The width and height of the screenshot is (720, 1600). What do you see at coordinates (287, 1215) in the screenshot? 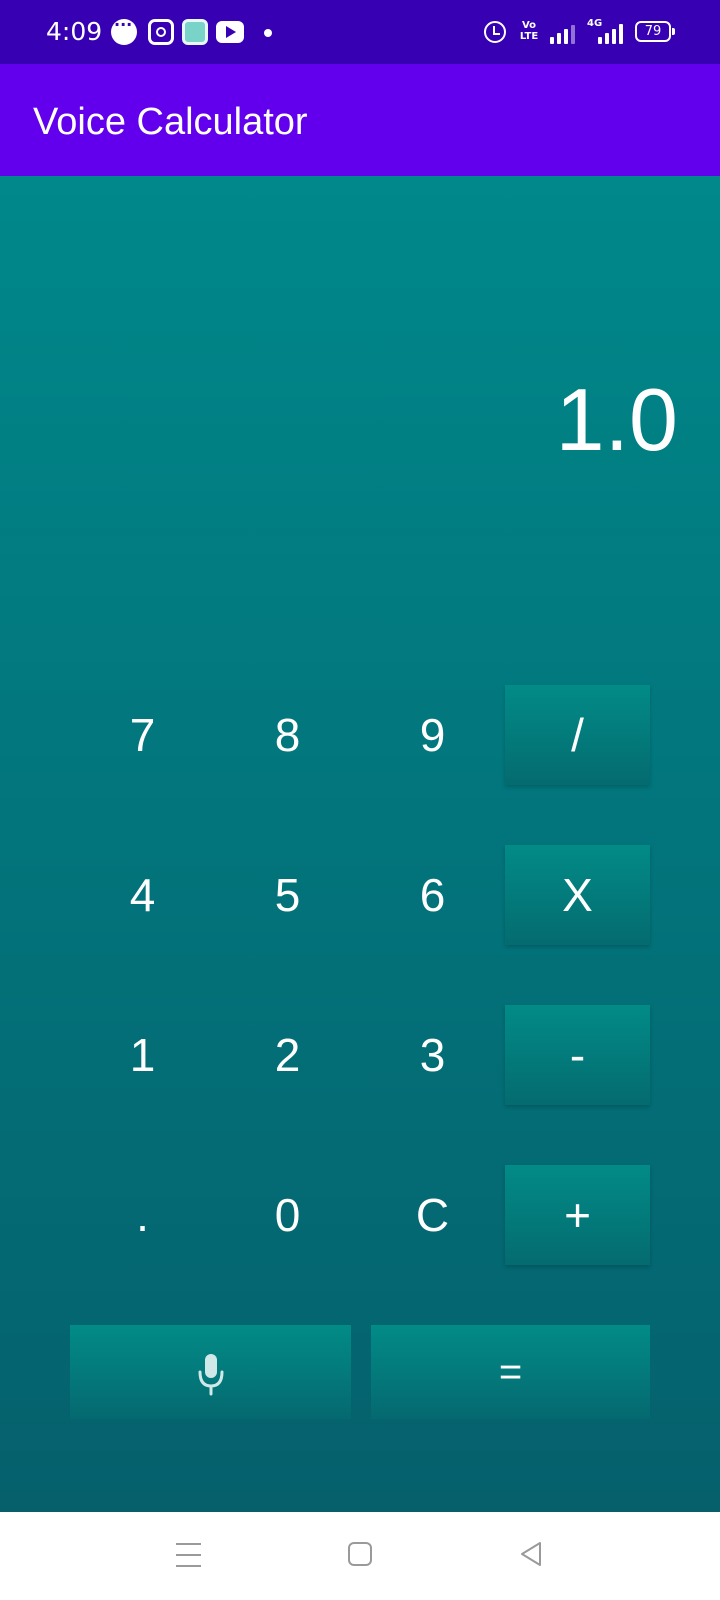
I see `key-0: 0` at bounding box center [287, 1215].